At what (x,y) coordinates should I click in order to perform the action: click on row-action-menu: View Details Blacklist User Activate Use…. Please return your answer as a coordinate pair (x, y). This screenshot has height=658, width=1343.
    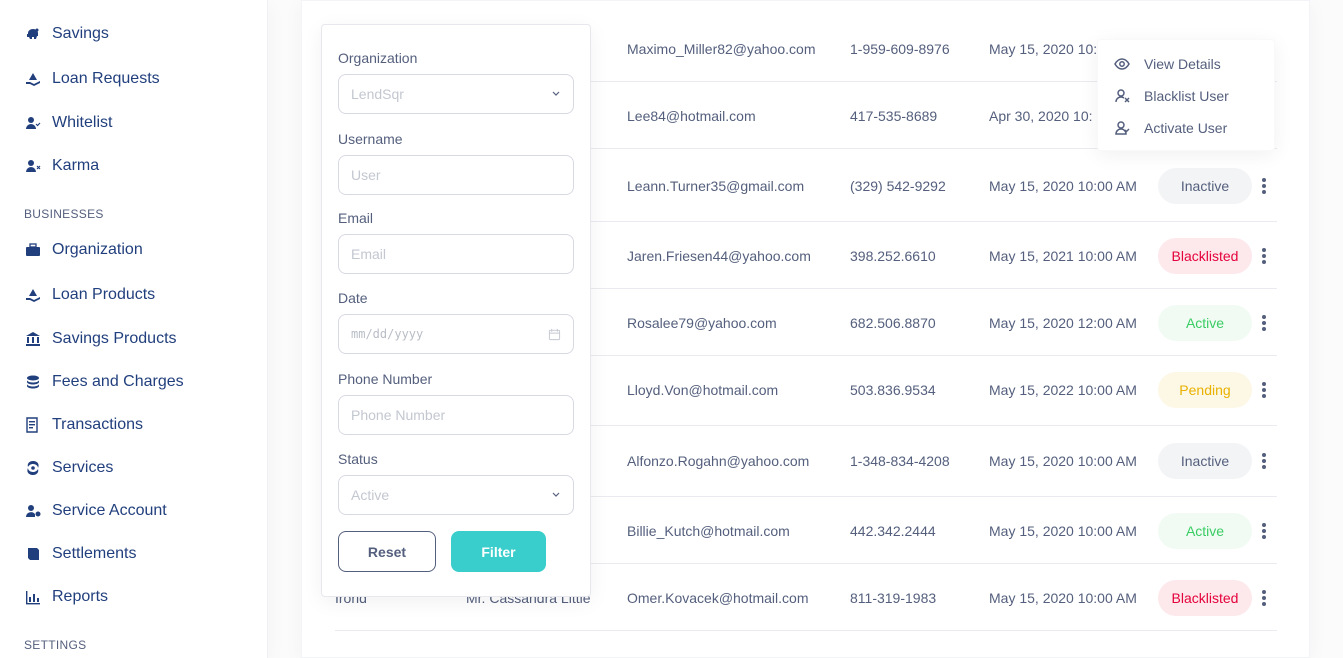
    Looking at the image, I should click on (1186, 95).